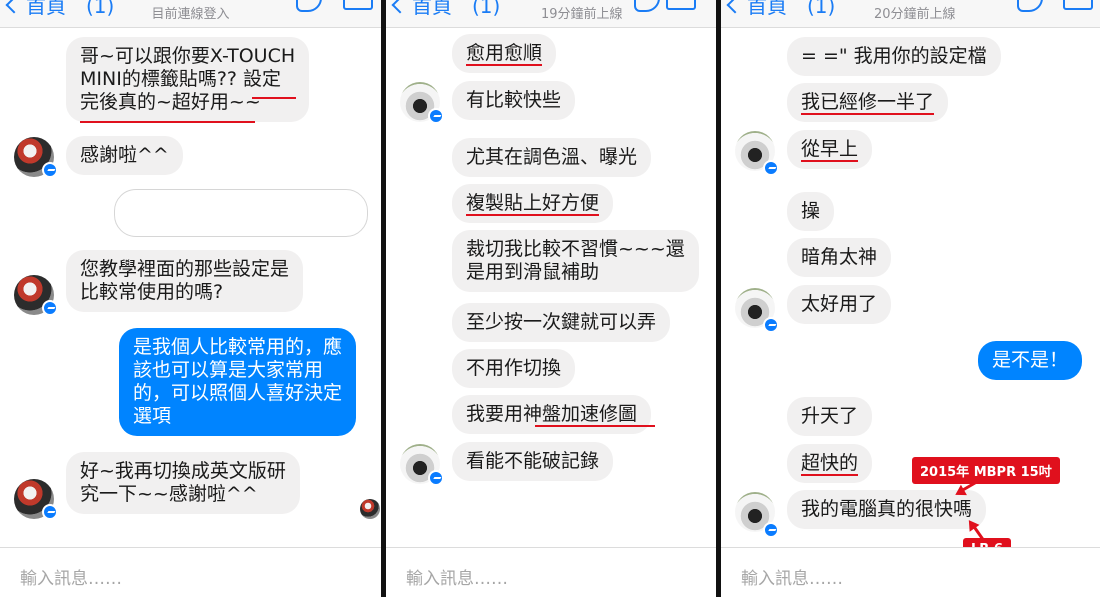 This screenshot has height=597, width=1100. Describe the element at coordinates (552, 414) in the screenshot. I see `message-bubble: 我要用神盤加速修圖` at that location.